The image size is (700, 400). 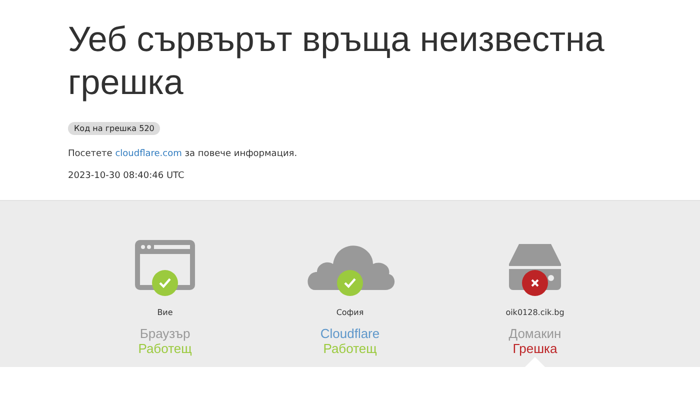 I want to click on error-code: Код на грешка 520, so click(x=114, y=128).